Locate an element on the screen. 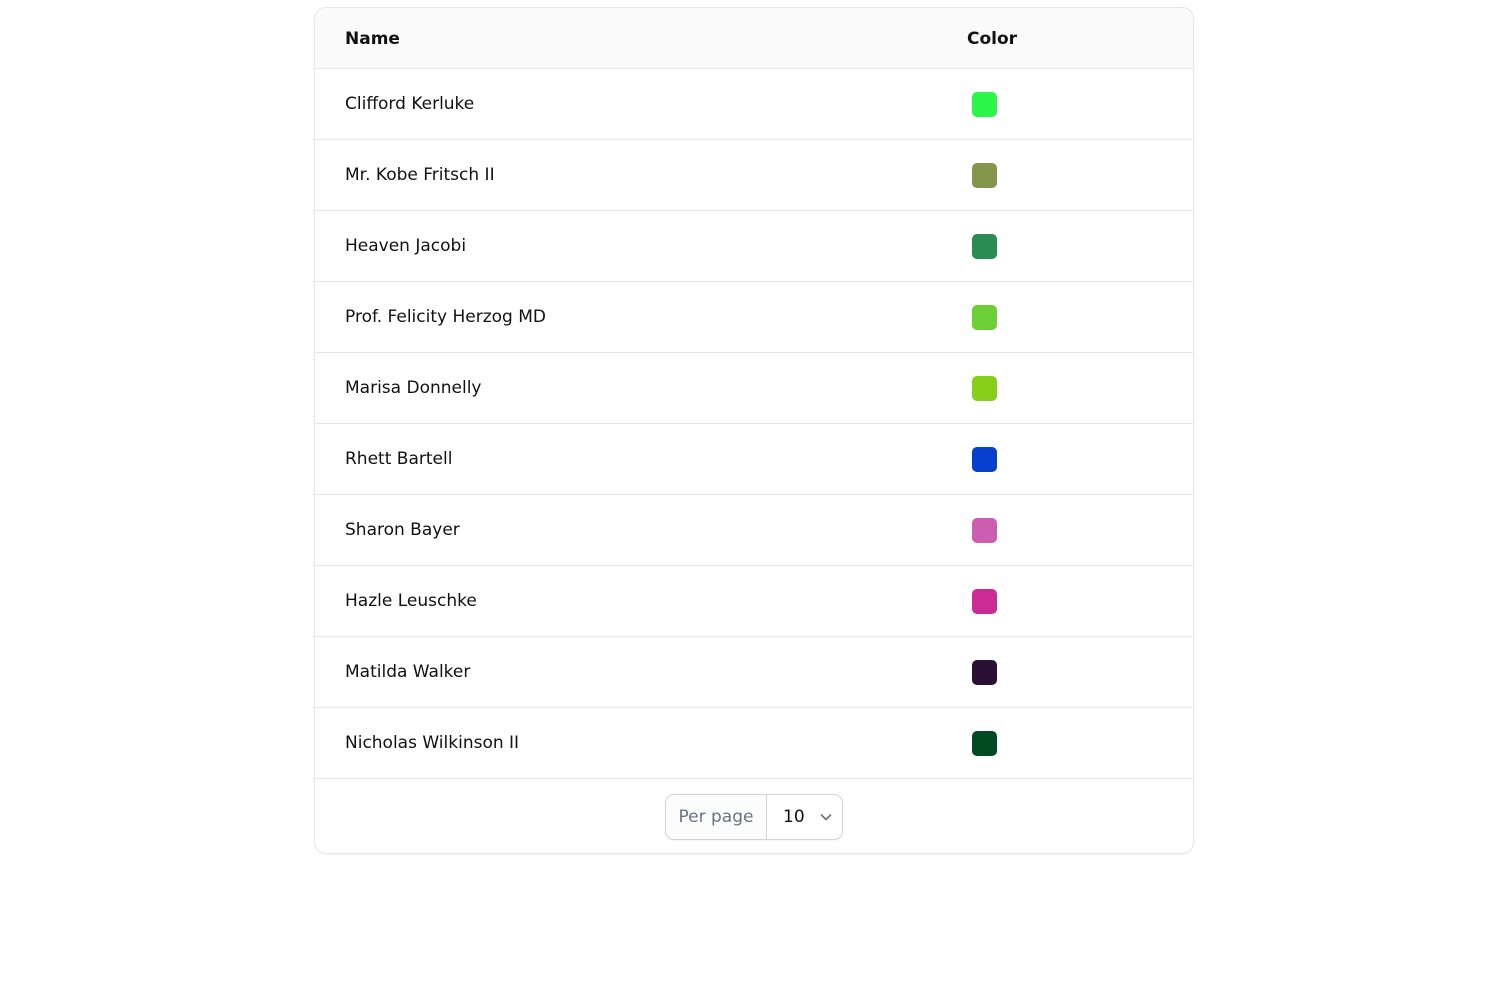  row-name: Sharon Bayer is located at coordinates (402, 530).